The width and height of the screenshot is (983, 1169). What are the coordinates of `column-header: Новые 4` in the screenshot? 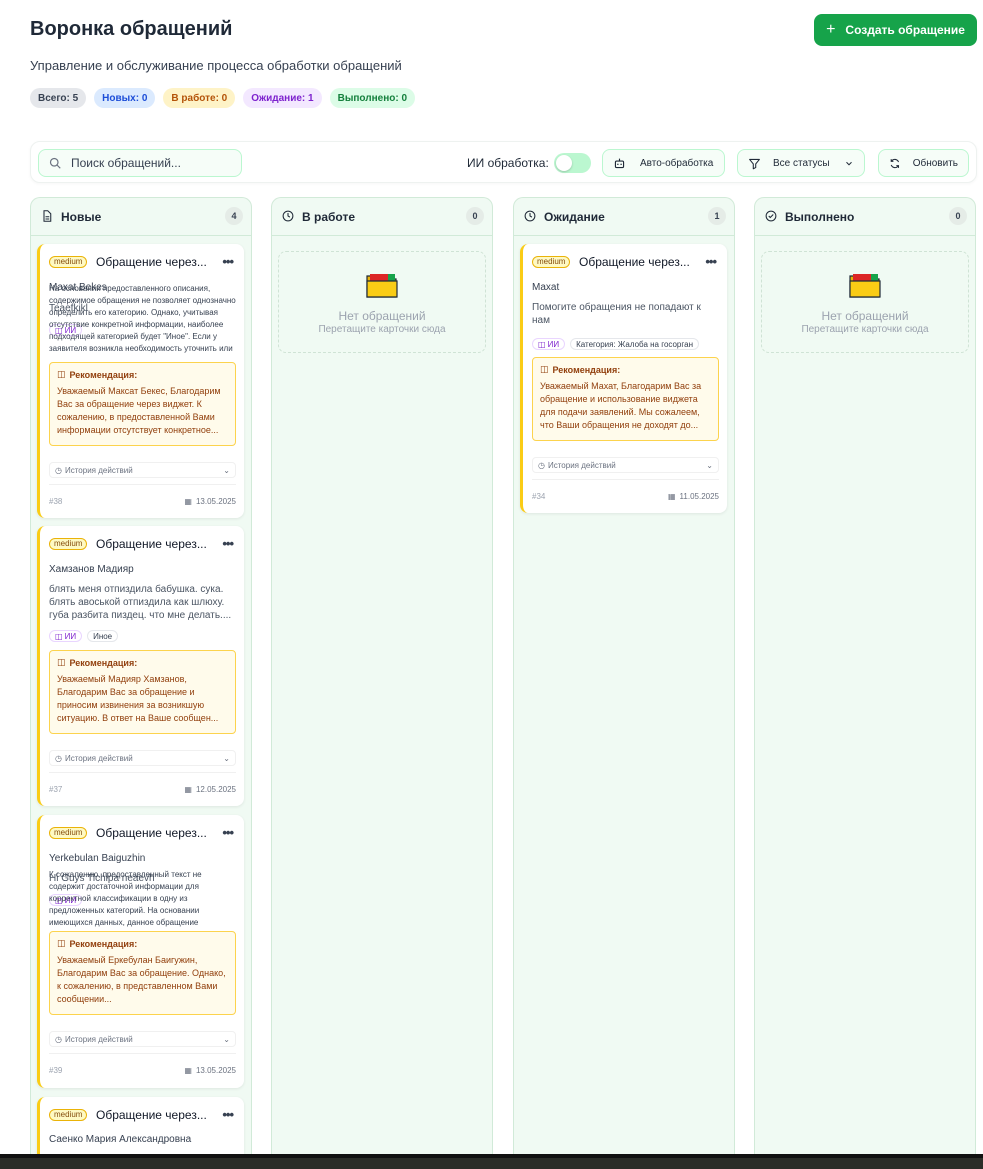 It's located at (141, 217).